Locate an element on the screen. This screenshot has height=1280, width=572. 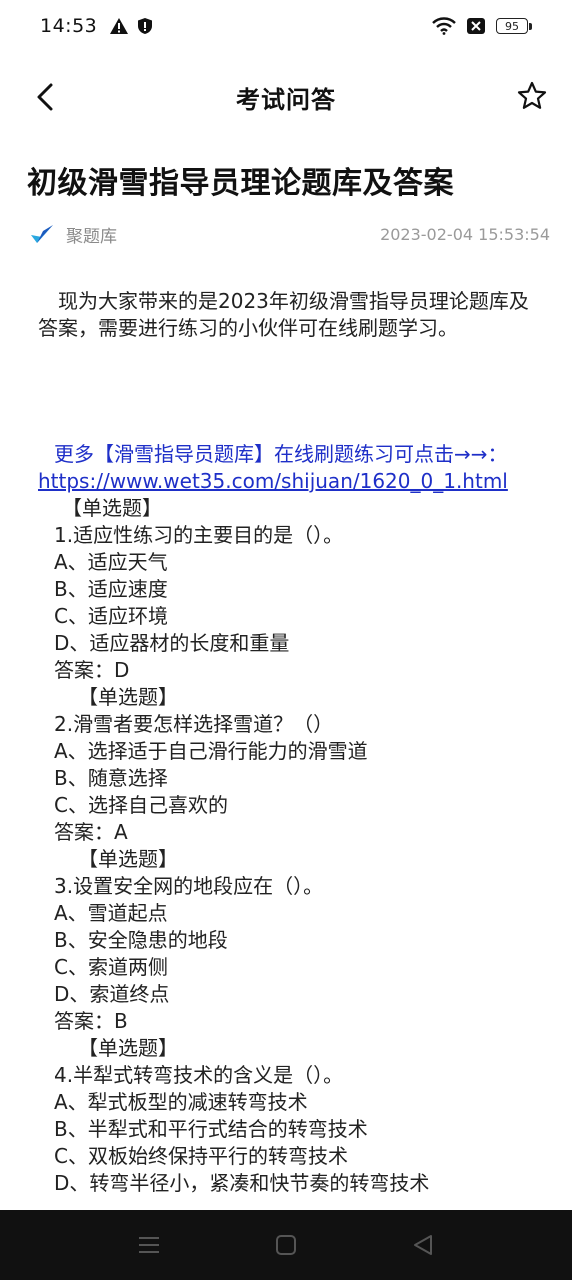
status-right-icons: 95 is located at coordinates (482, 26).